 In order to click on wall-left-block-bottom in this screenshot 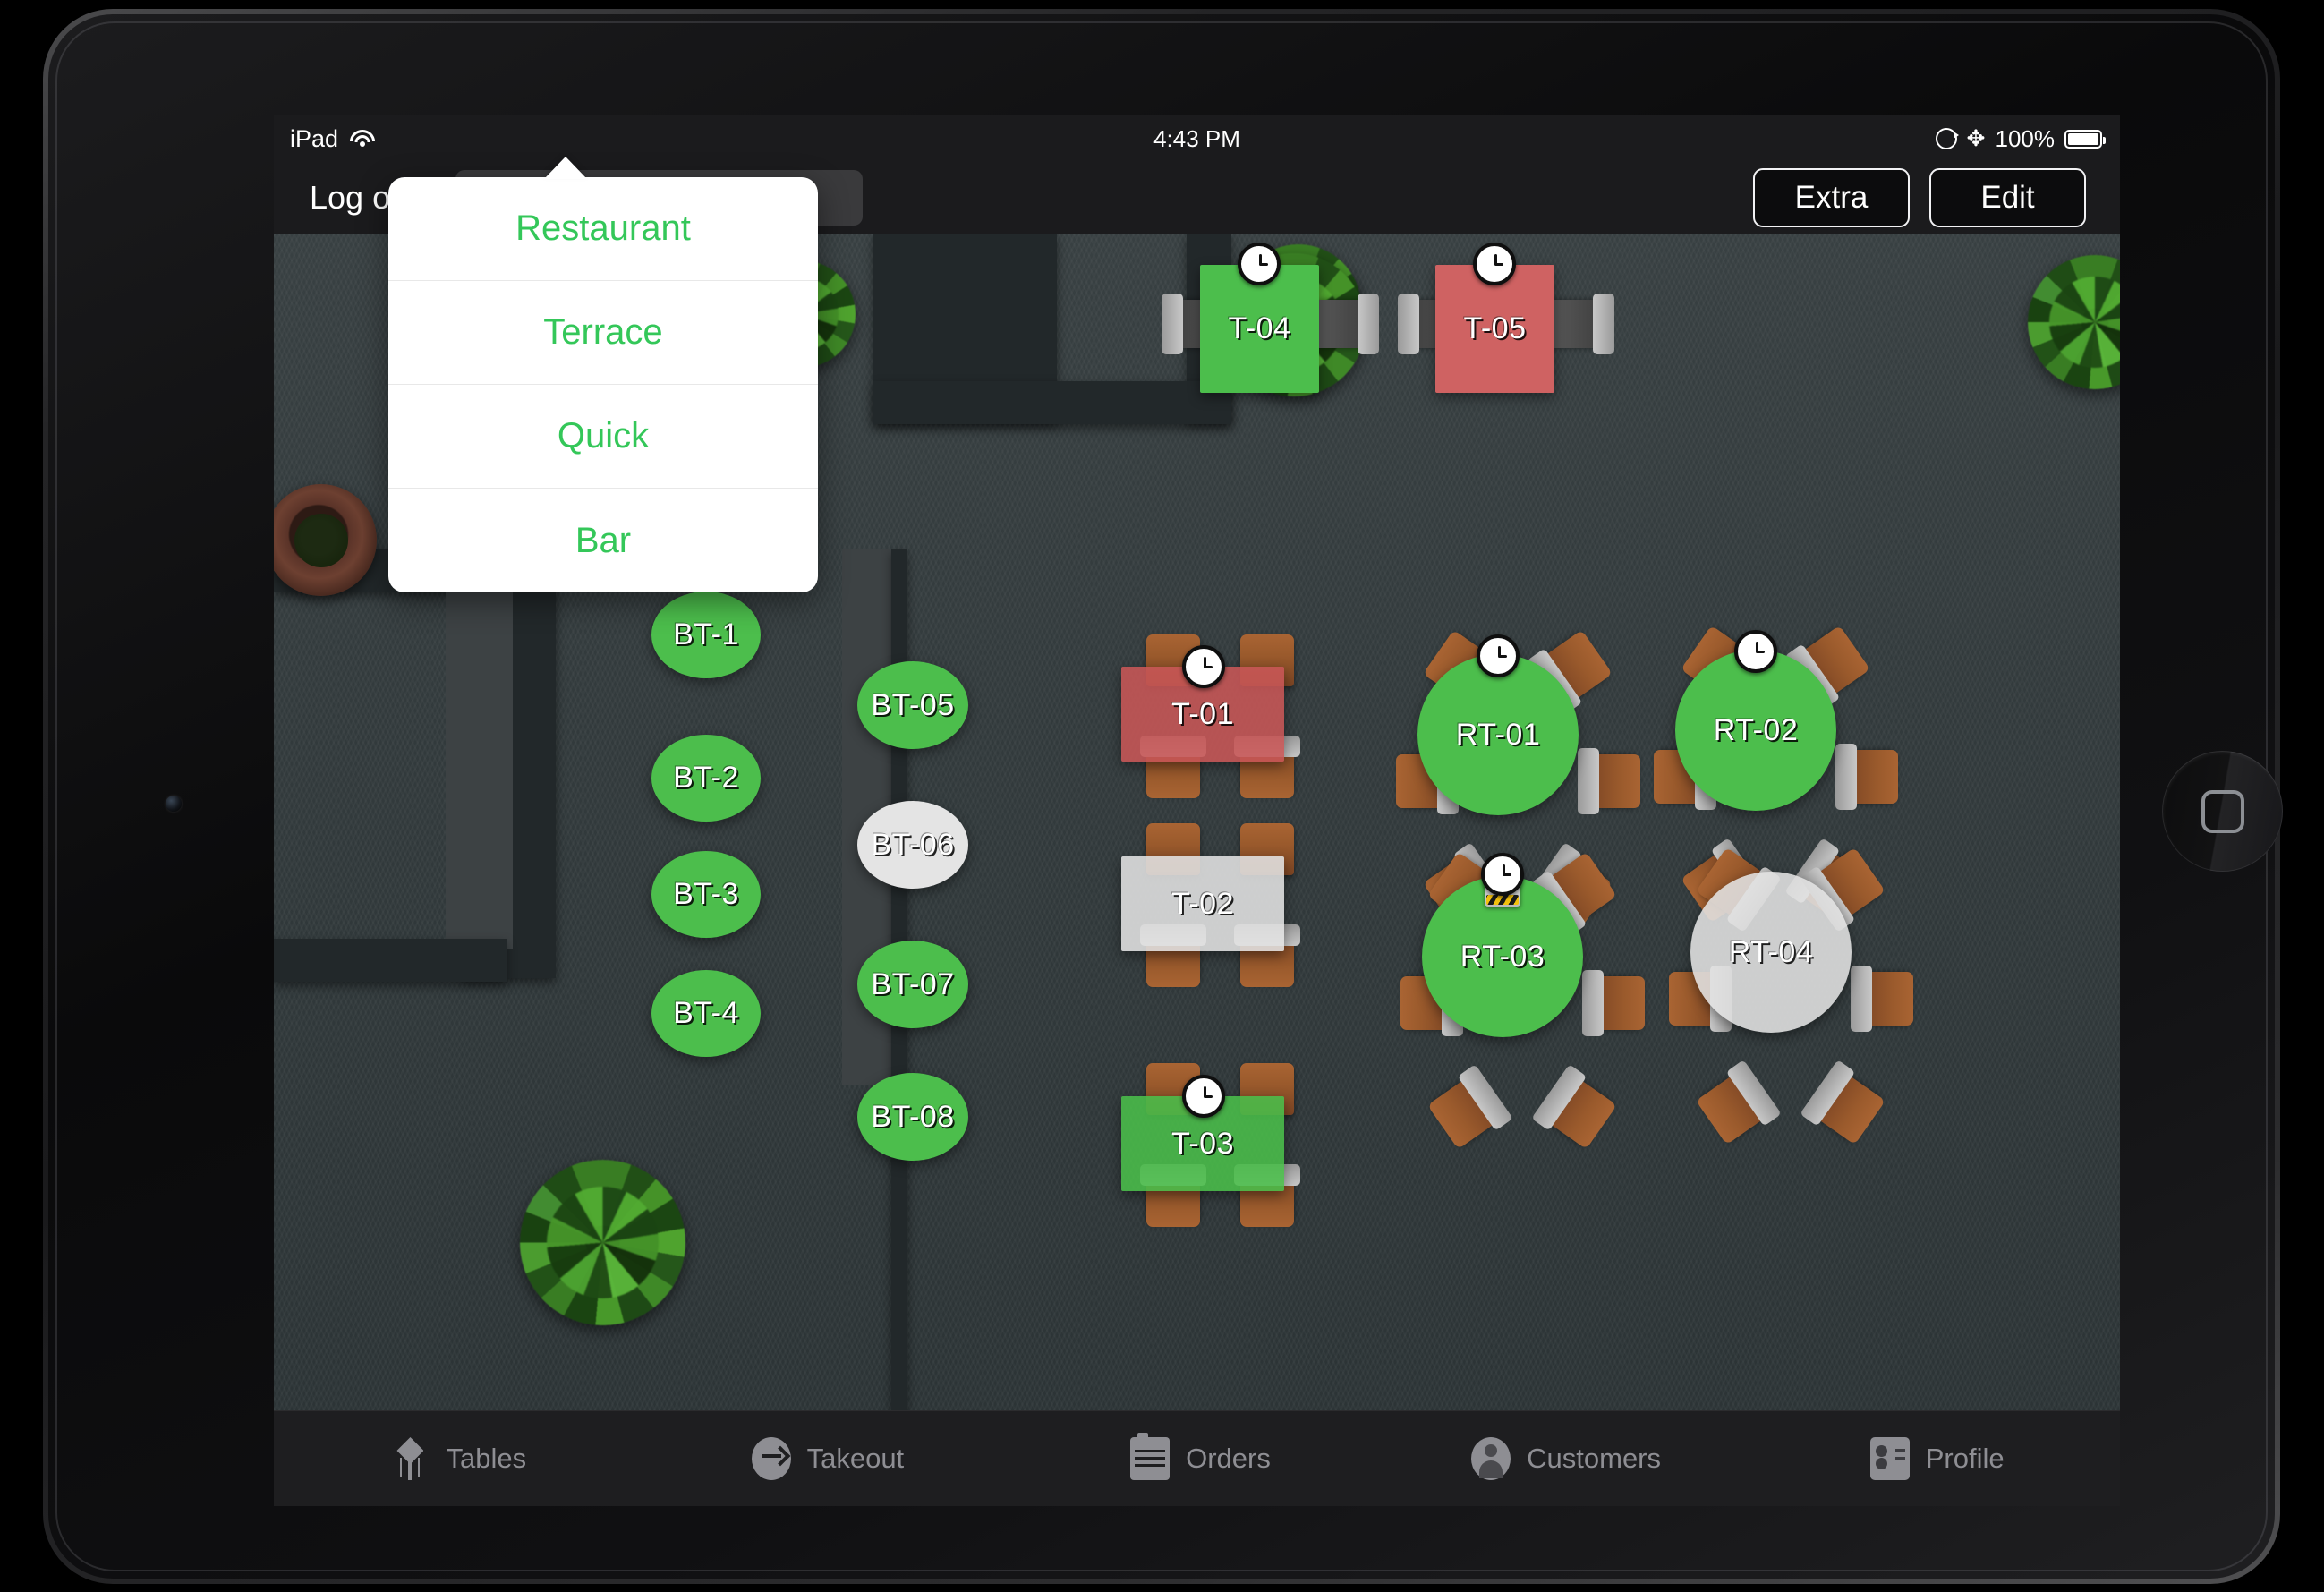, I will do `click(390, 960)`.